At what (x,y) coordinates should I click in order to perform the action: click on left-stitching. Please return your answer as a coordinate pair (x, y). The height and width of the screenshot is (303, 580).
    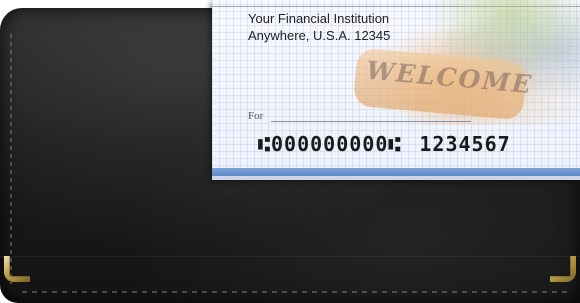
    Looking at the image, I should click on (11, 159).